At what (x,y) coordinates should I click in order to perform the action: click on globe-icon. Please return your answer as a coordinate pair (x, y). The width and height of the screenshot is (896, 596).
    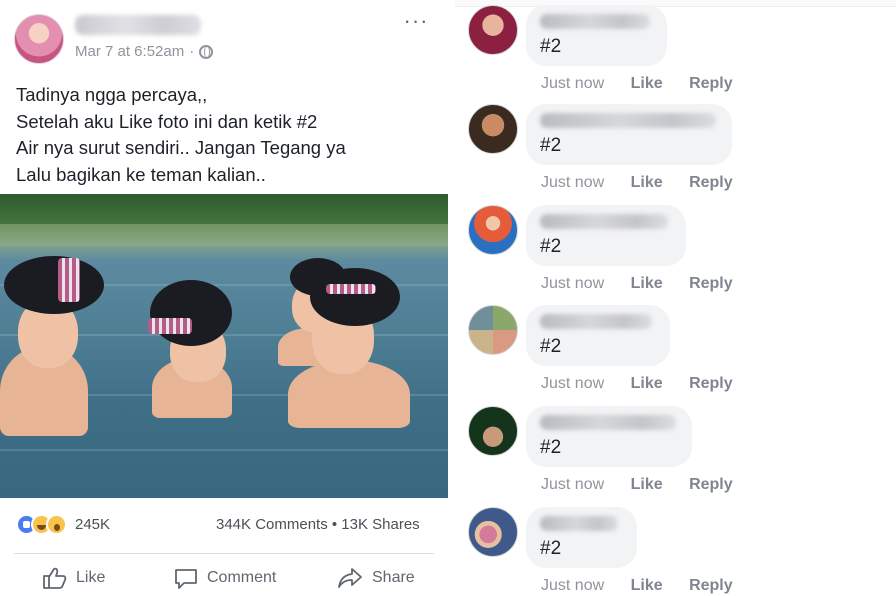
    Looking at the image, I should click on (206, 51).